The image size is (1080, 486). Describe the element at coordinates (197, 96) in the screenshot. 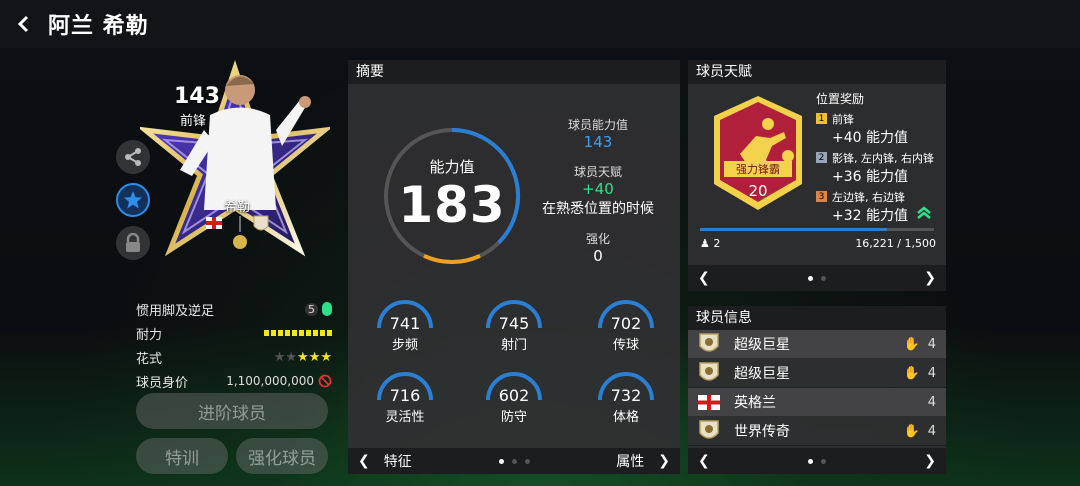

I see `card-rating: 143` at that location.